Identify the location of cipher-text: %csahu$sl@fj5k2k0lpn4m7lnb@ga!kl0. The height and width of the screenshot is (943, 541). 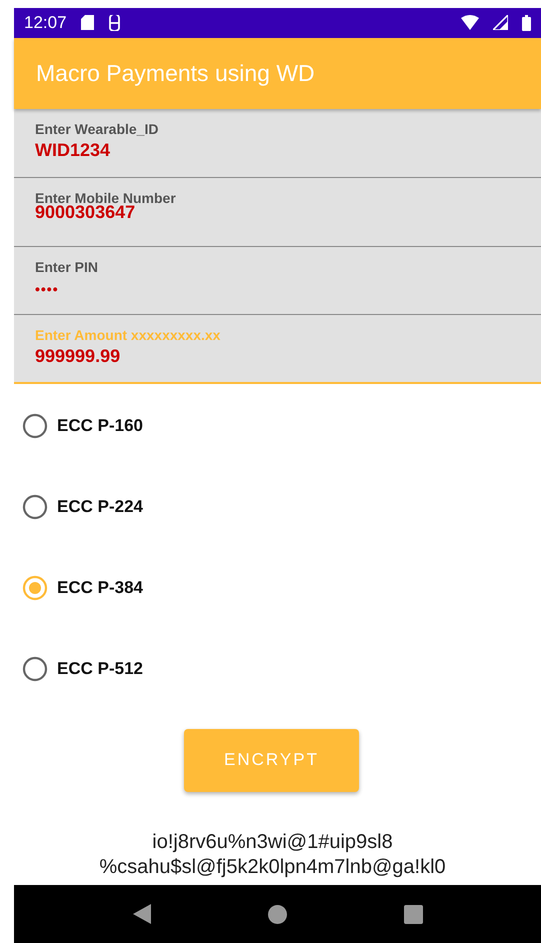
(272, 867).